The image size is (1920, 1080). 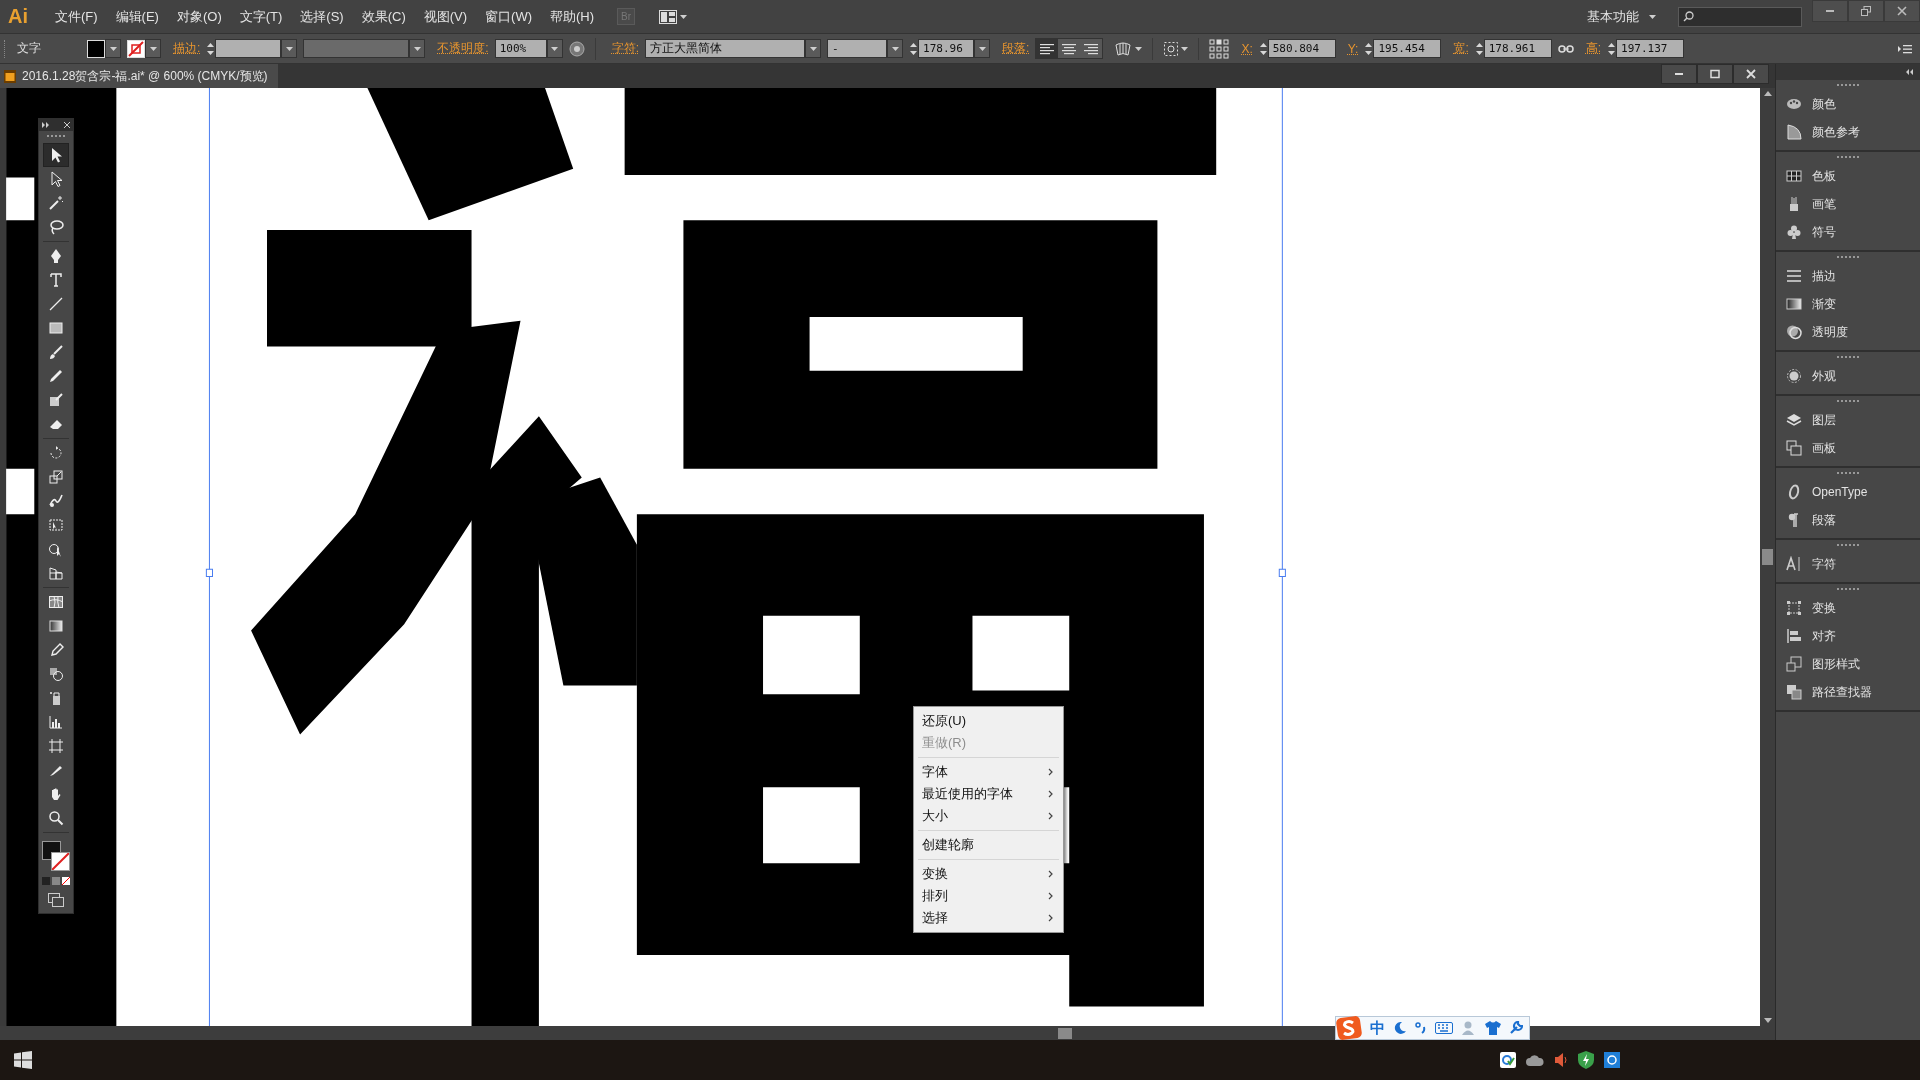 I want to click on font-size-field: 178.96, so click(x=946, y=48).